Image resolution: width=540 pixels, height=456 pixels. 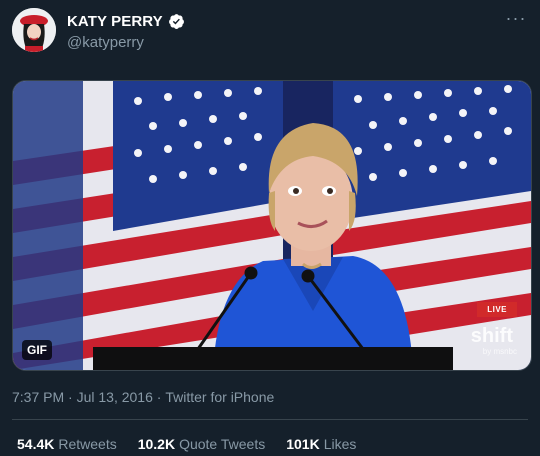 I want to click on live-badge: LIVE, so click(x=497, y=309).